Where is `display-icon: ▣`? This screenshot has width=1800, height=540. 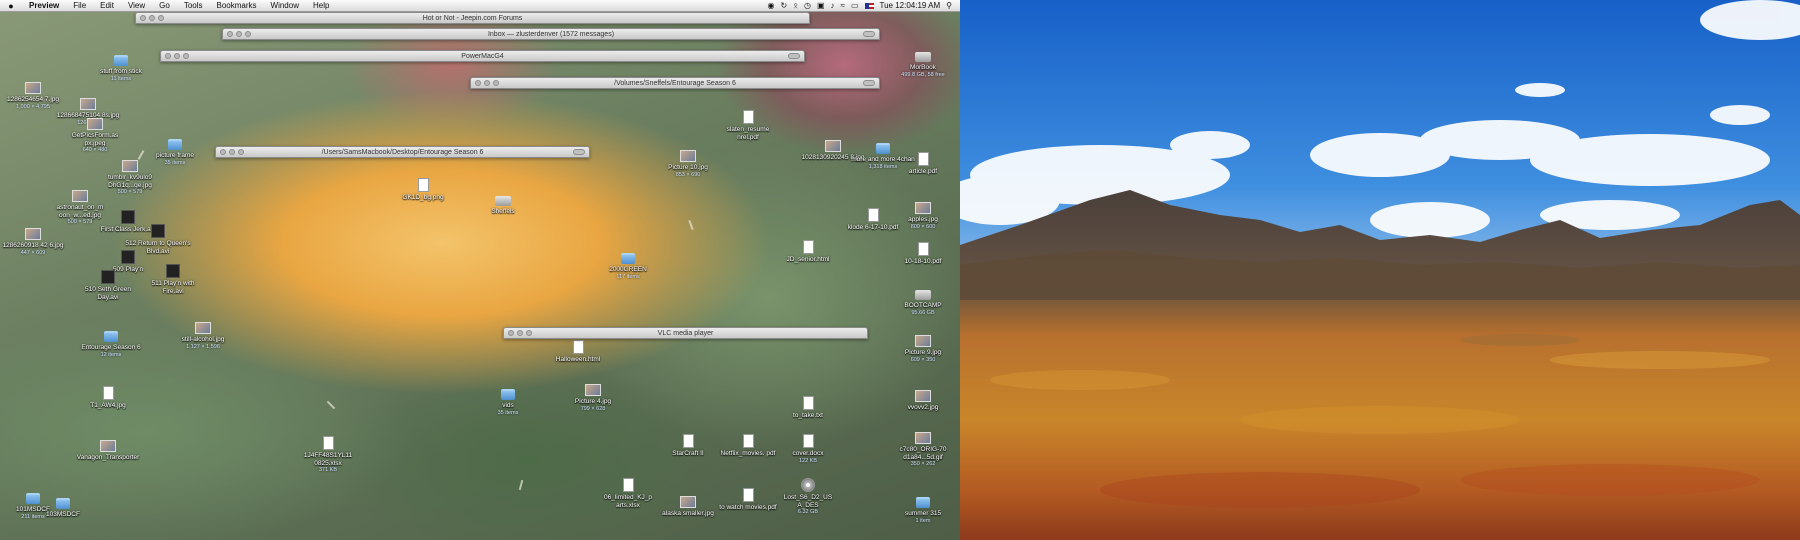
display-icon: ▣ is located at coordinates (821, 5).